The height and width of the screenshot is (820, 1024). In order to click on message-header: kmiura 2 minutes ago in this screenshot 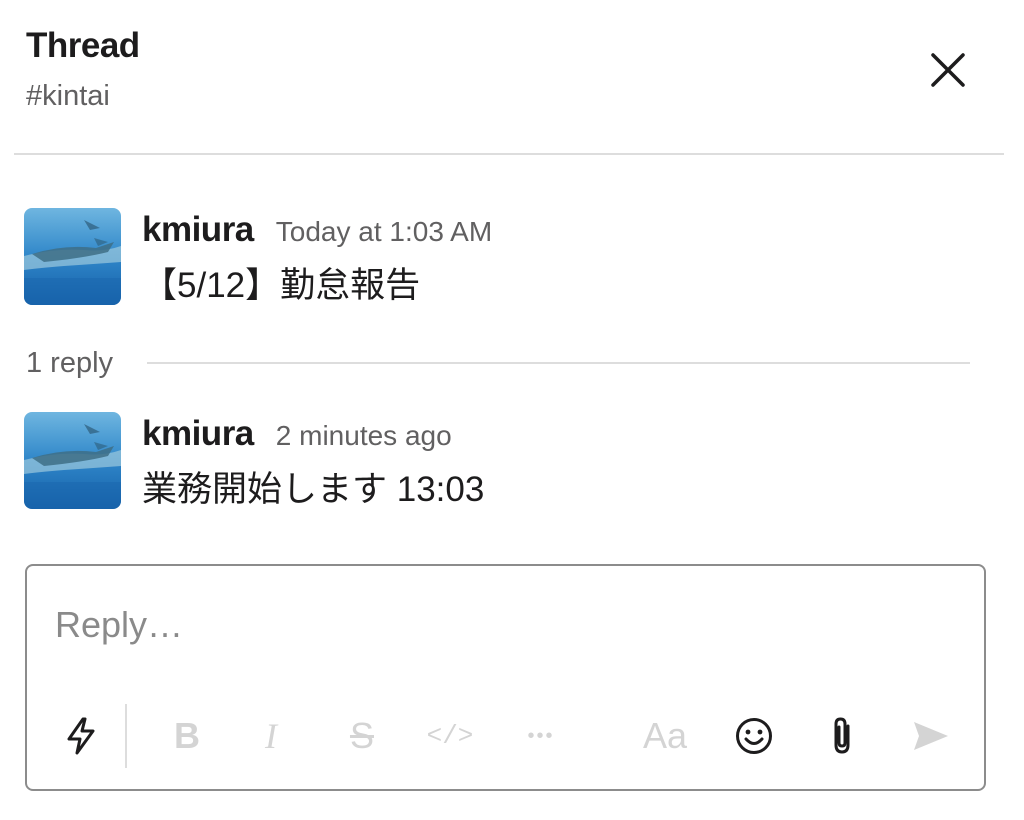, I will do `click(297, 436)`.